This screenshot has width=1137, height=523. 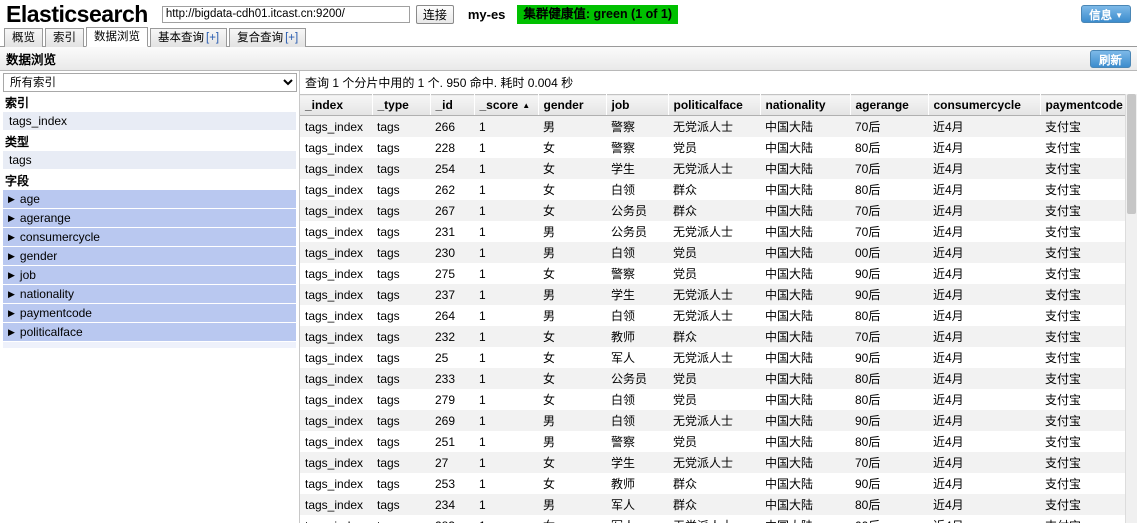 What do you see at coordinates (149, 218) in the screenshot?
I see `sidebar-field-agerange: ▶ agerange` at bounding box center [149, 218].